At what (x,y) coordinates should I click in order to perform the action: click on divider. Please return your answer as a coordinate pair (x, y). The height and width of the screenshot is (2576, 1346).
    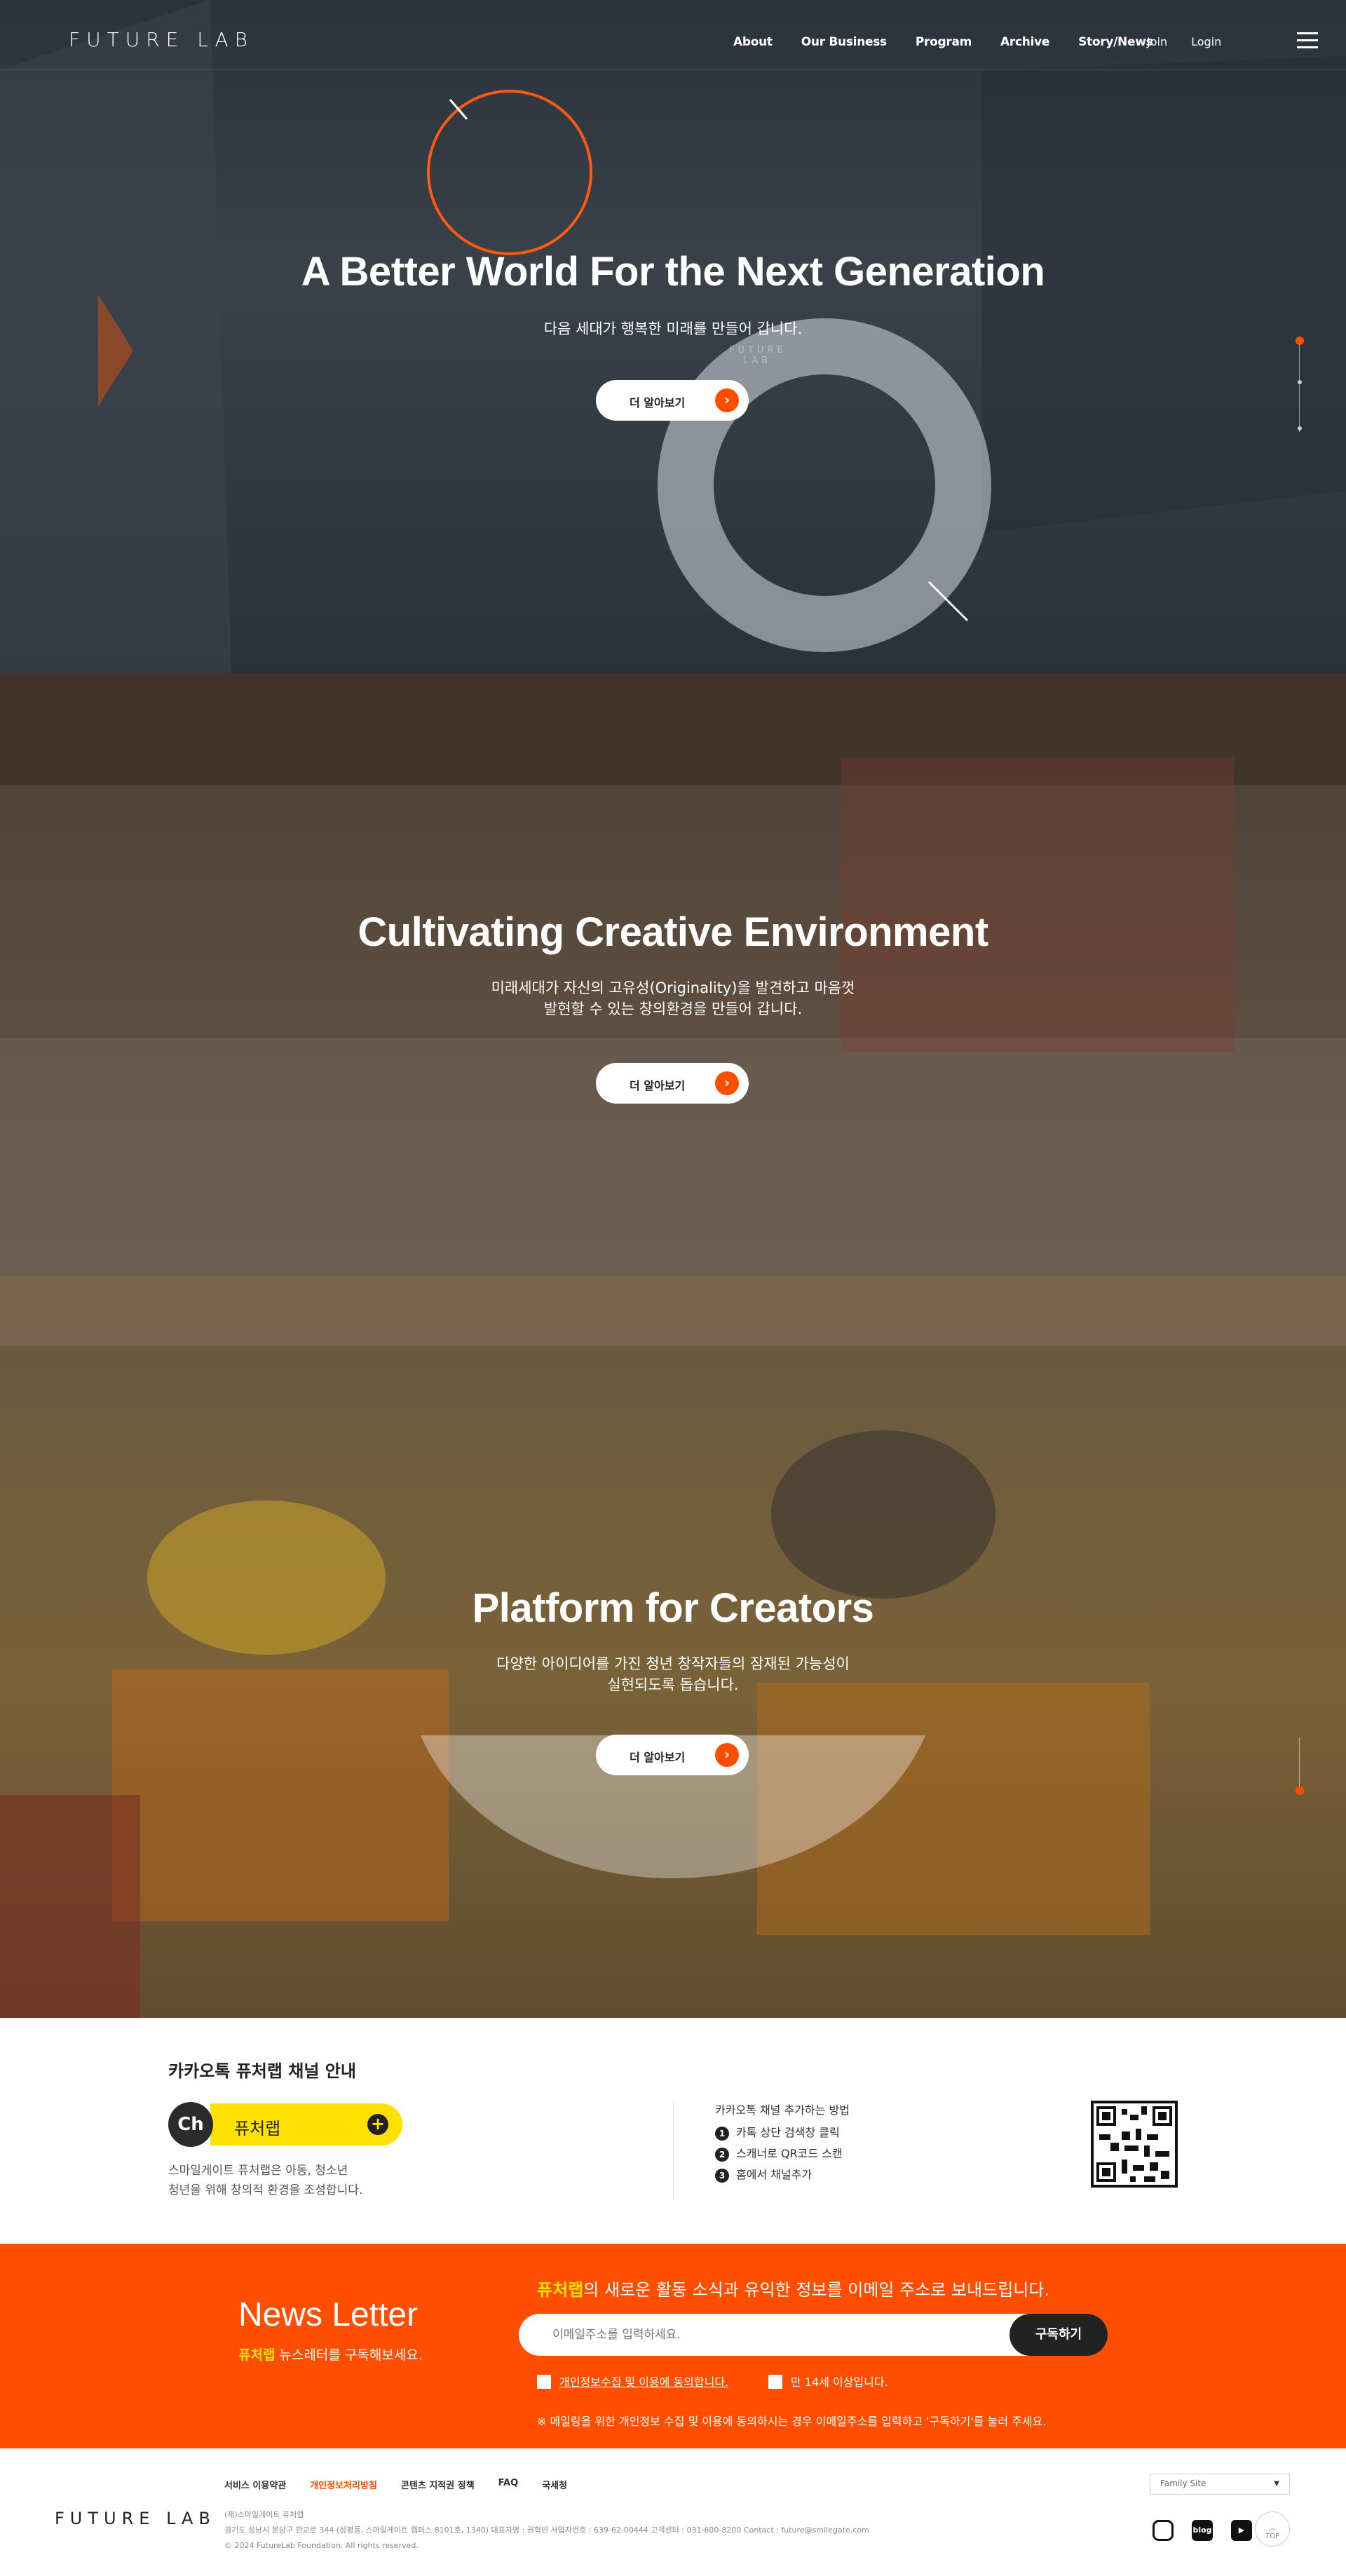
    Looking at the image, I should click on (673, 2150).